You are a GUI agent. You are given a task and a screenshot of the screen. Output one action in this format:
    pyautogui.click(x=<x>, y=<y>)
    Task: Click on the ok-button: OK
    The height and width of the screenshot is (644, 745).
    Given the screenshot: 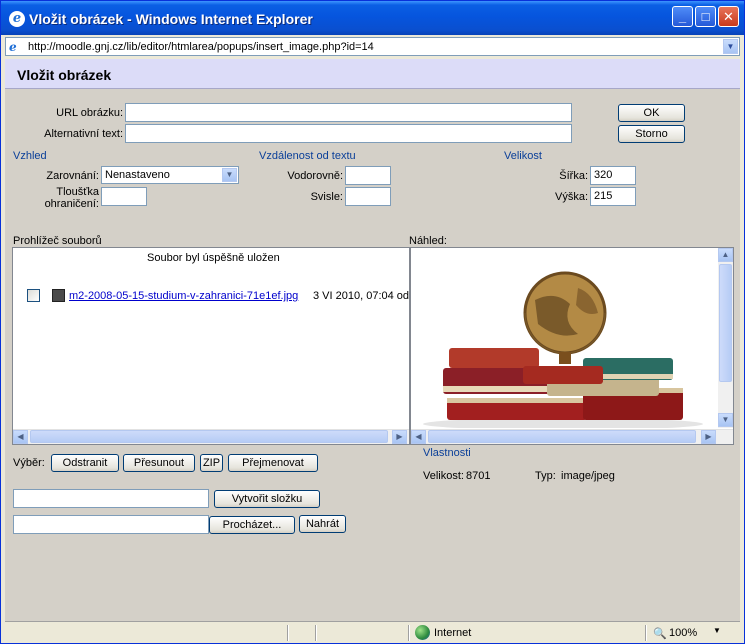 What is the action you would take?
    pyautogui.click(x=651, y=113)
    